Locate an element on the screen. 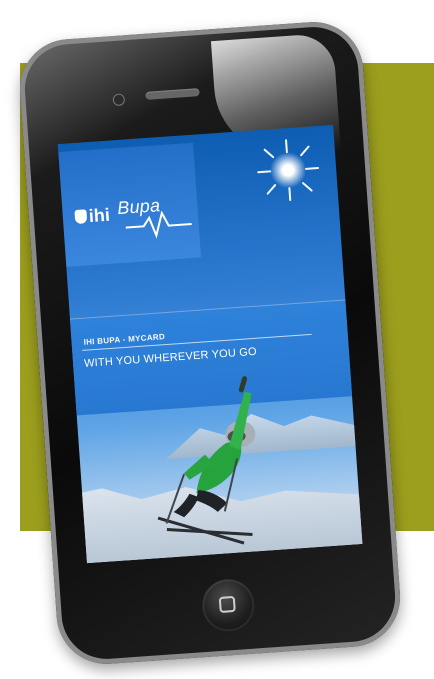 The height and width of the screenshot is (679, 434). skier-illustration is located at coordinates (206, 460).